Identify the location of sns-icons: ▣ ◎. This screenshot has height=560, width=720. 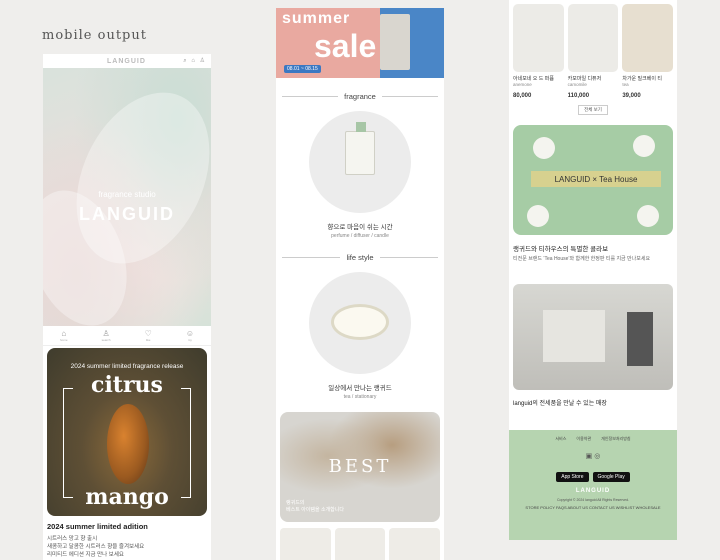
(593, 456).